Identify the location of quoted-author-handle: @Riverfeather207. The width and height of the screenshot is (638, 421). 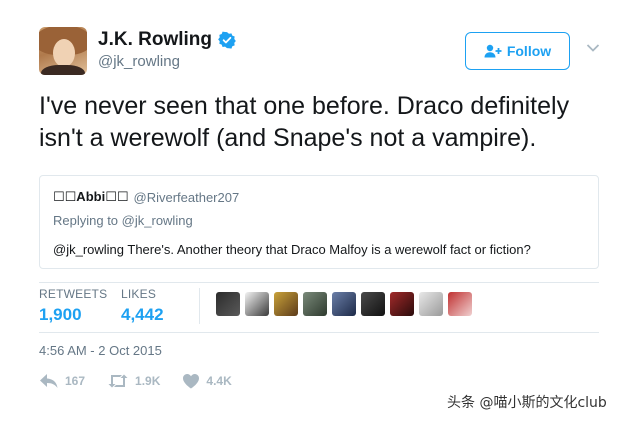
(186, 197).